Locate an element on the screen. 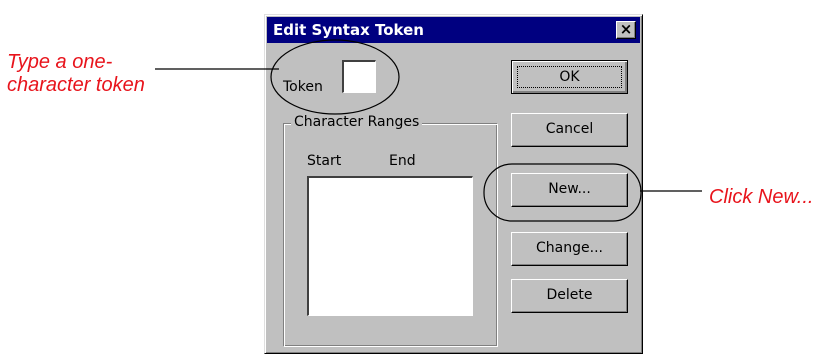 The image size is (835, 354). token-label: Token is located at coordinates (303, 87).